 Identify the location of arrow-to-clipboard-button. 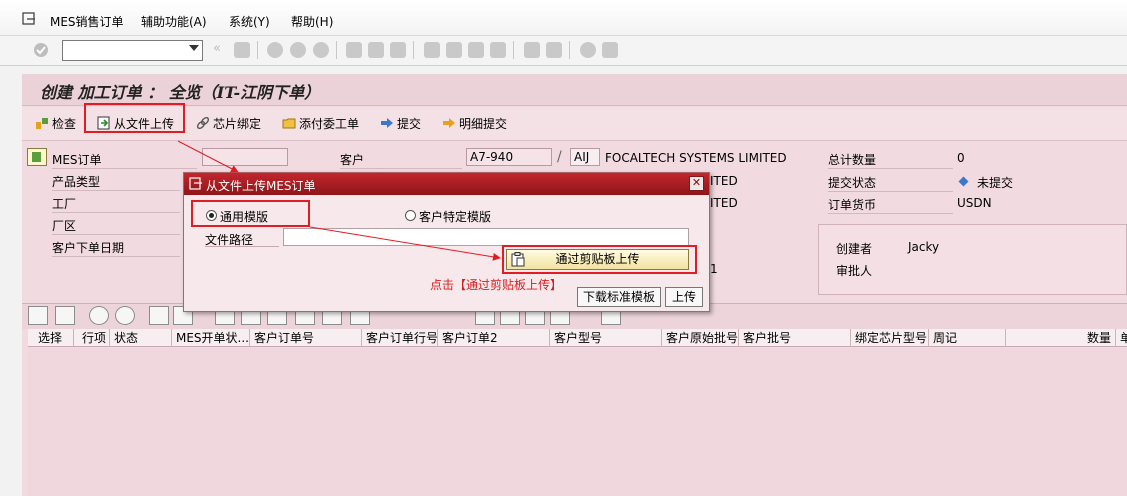
(405, 243).